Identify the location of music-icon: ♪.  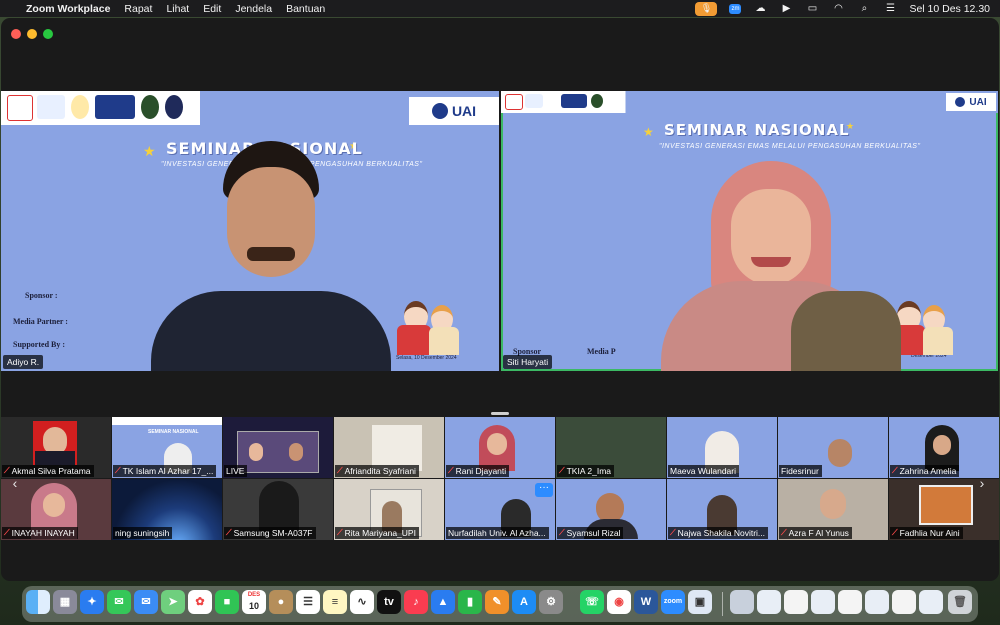
(416, 602).